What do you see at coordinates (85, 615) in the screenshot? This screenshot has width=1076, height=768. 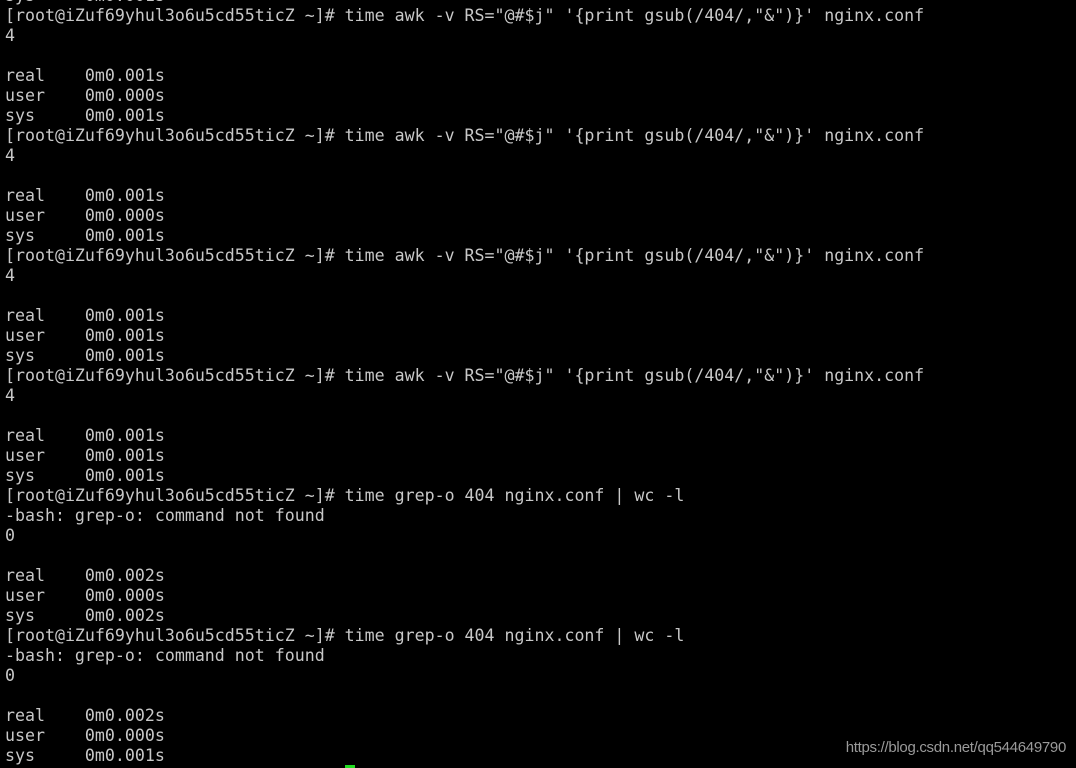 I see `terminal-line: sys 0m0.002s` at bounding box center [85, 615].